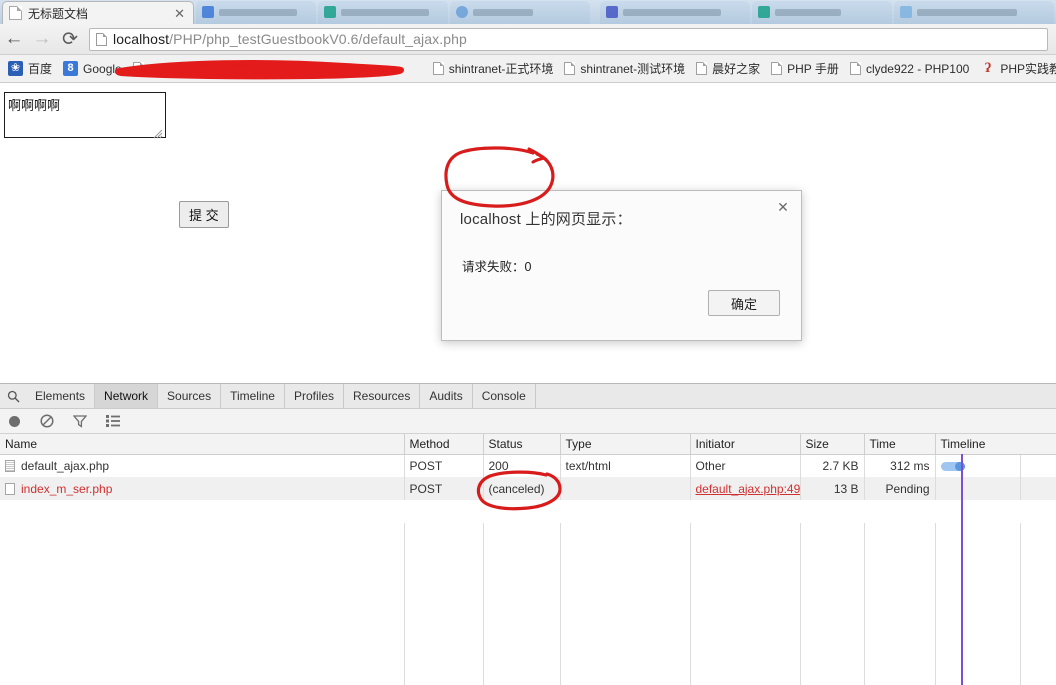  Describe the element at coordinates (314, 396) in the screenshot. I see `tab-profiles: Profiles` at that location.